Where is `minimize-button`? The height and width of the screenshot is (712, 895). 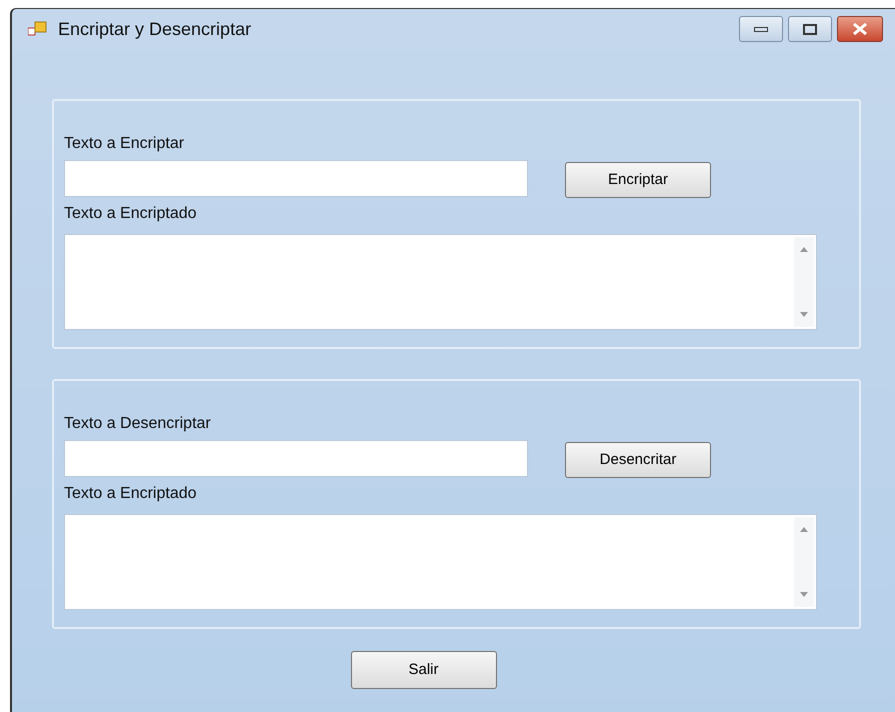
minimize-button is located at coordinates (761, 29).